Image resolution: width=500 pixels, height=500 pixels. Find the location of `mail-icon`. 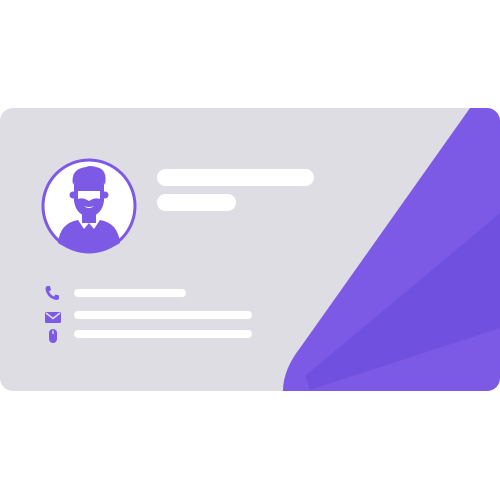

mail-icon is located at coordinates (53, 317).